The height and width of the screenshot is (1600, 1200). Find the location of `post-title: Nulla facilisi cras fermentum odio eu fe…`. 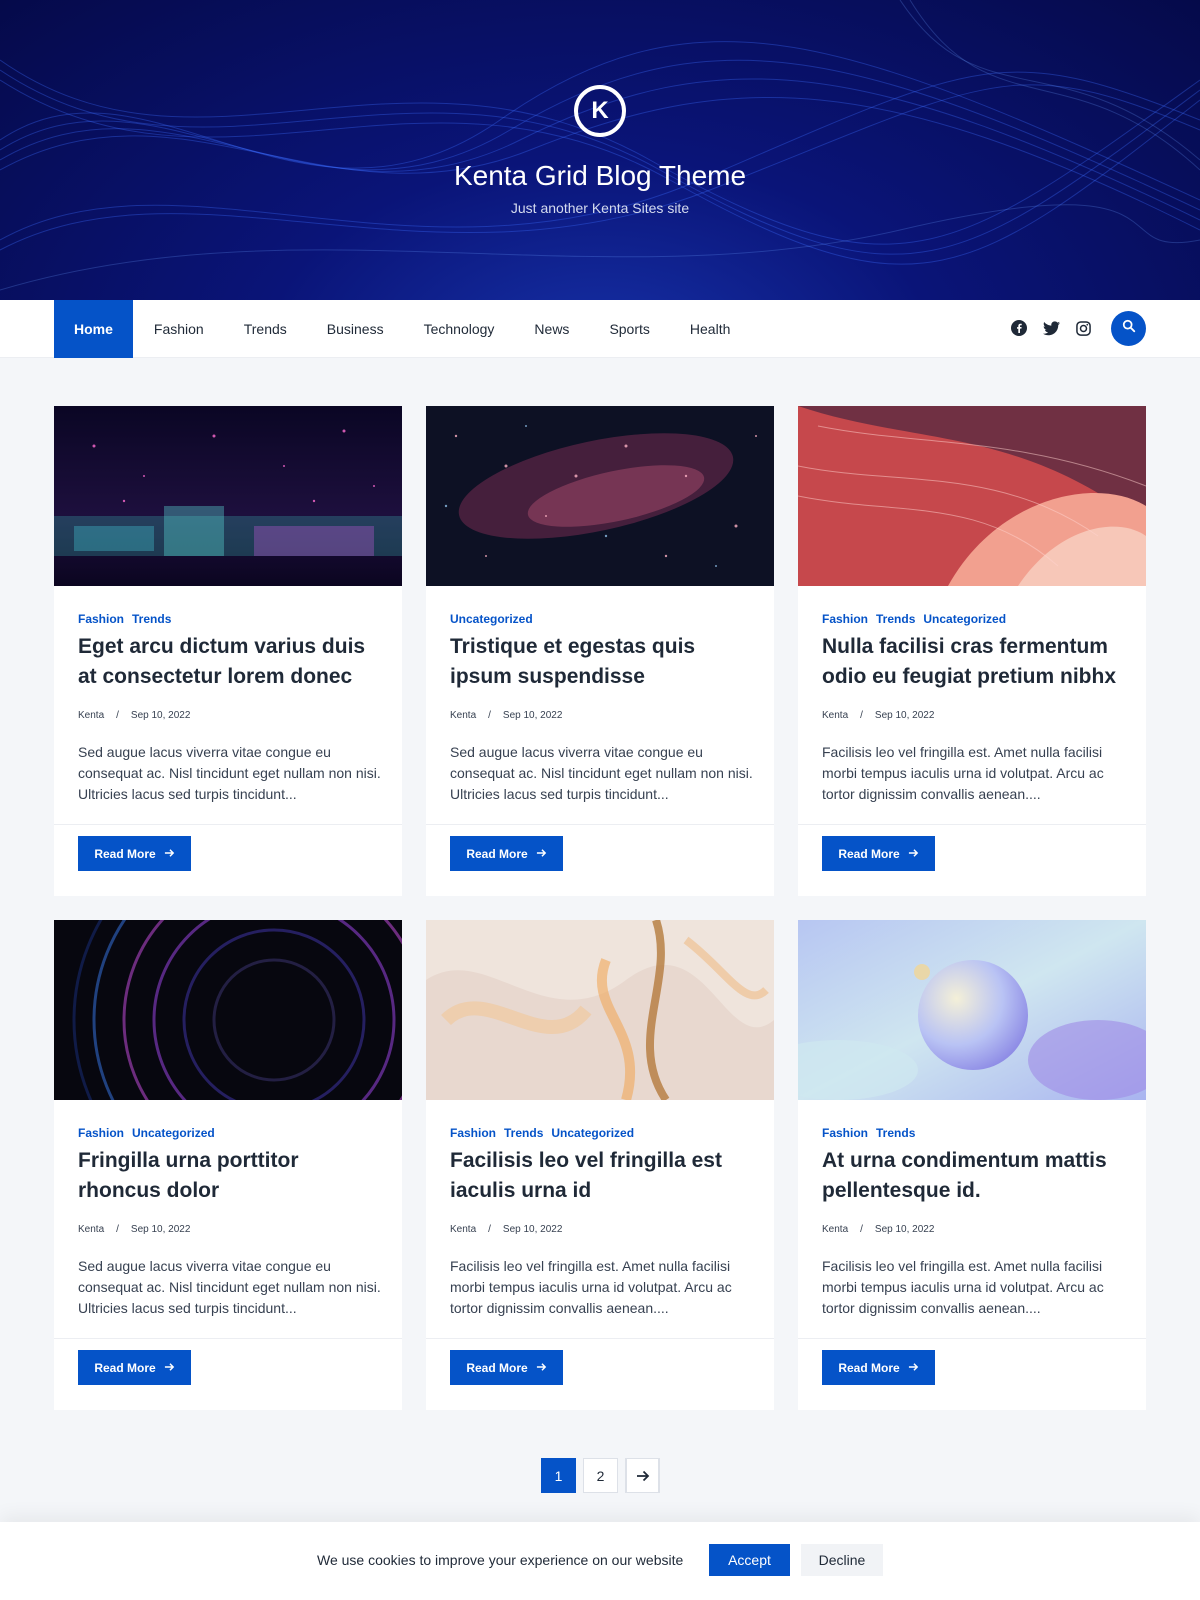

post-title: Nulla facilisi cras fermentum odio eu fe… is located at coordinates (974, 662).